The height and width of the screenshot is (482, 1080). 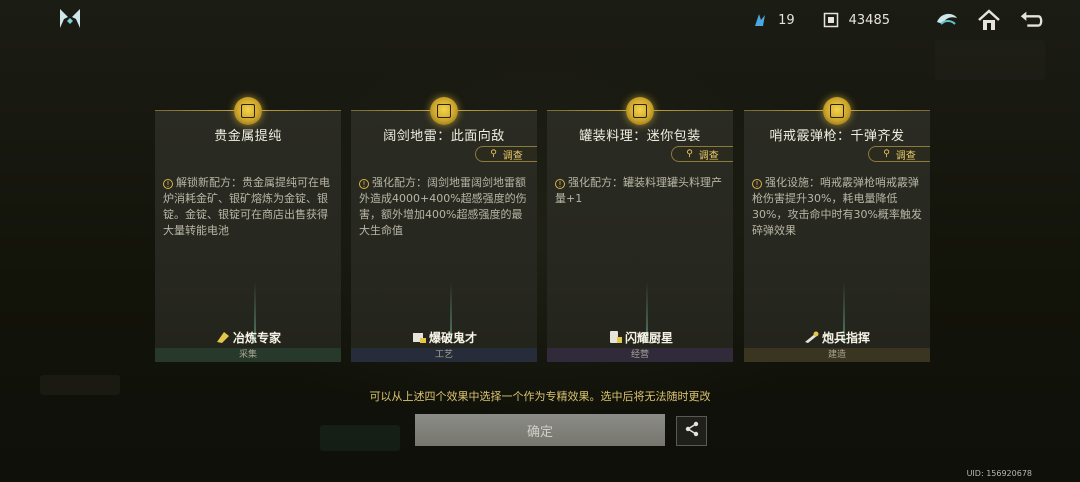 What do you see at coordinates (989, 20) in the screenshot?
I see `home-icon` at bounding box center [989, 20].